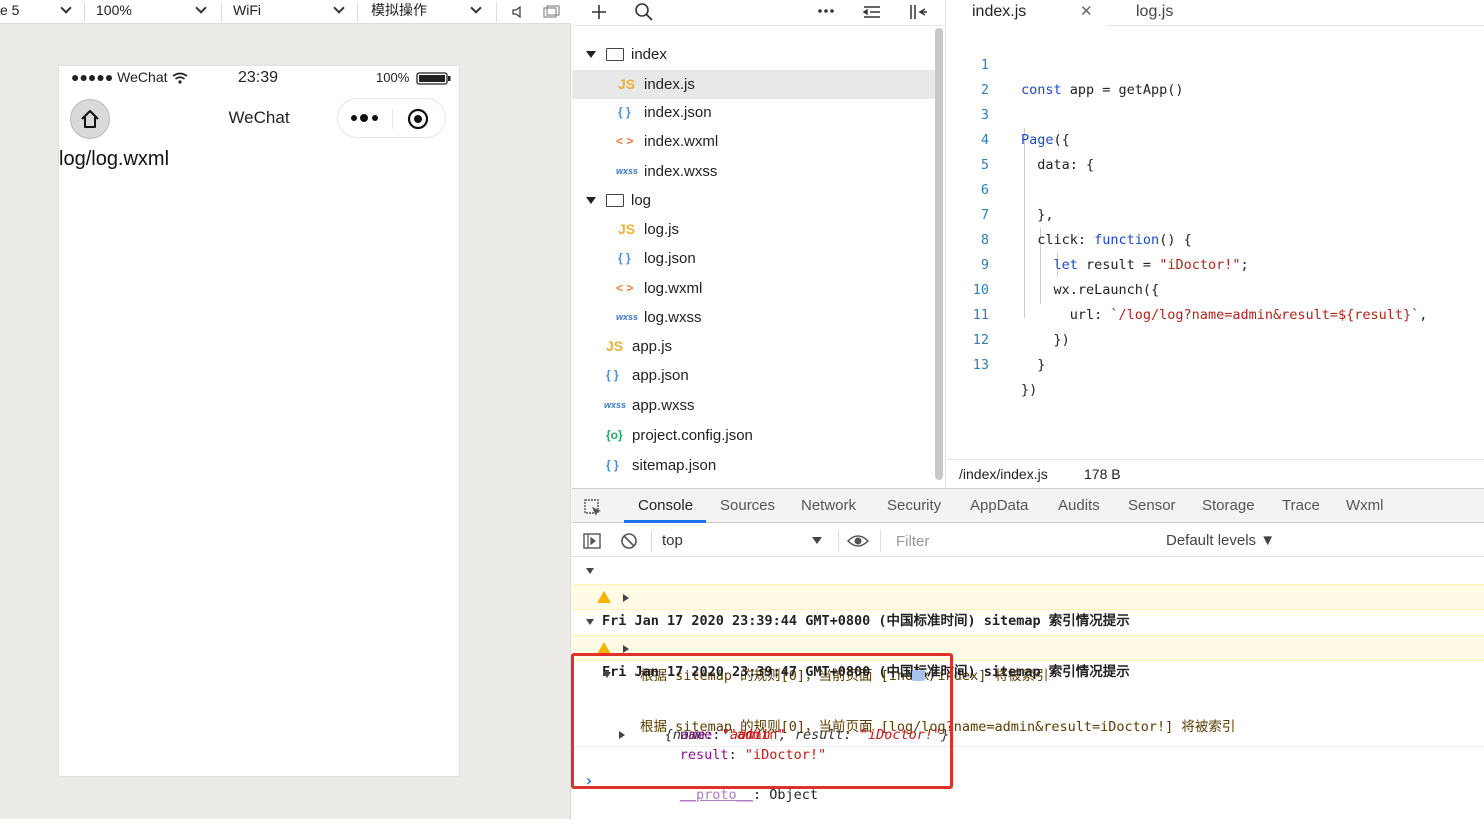  I want to click on tab-console: Console, so click(665, 506).